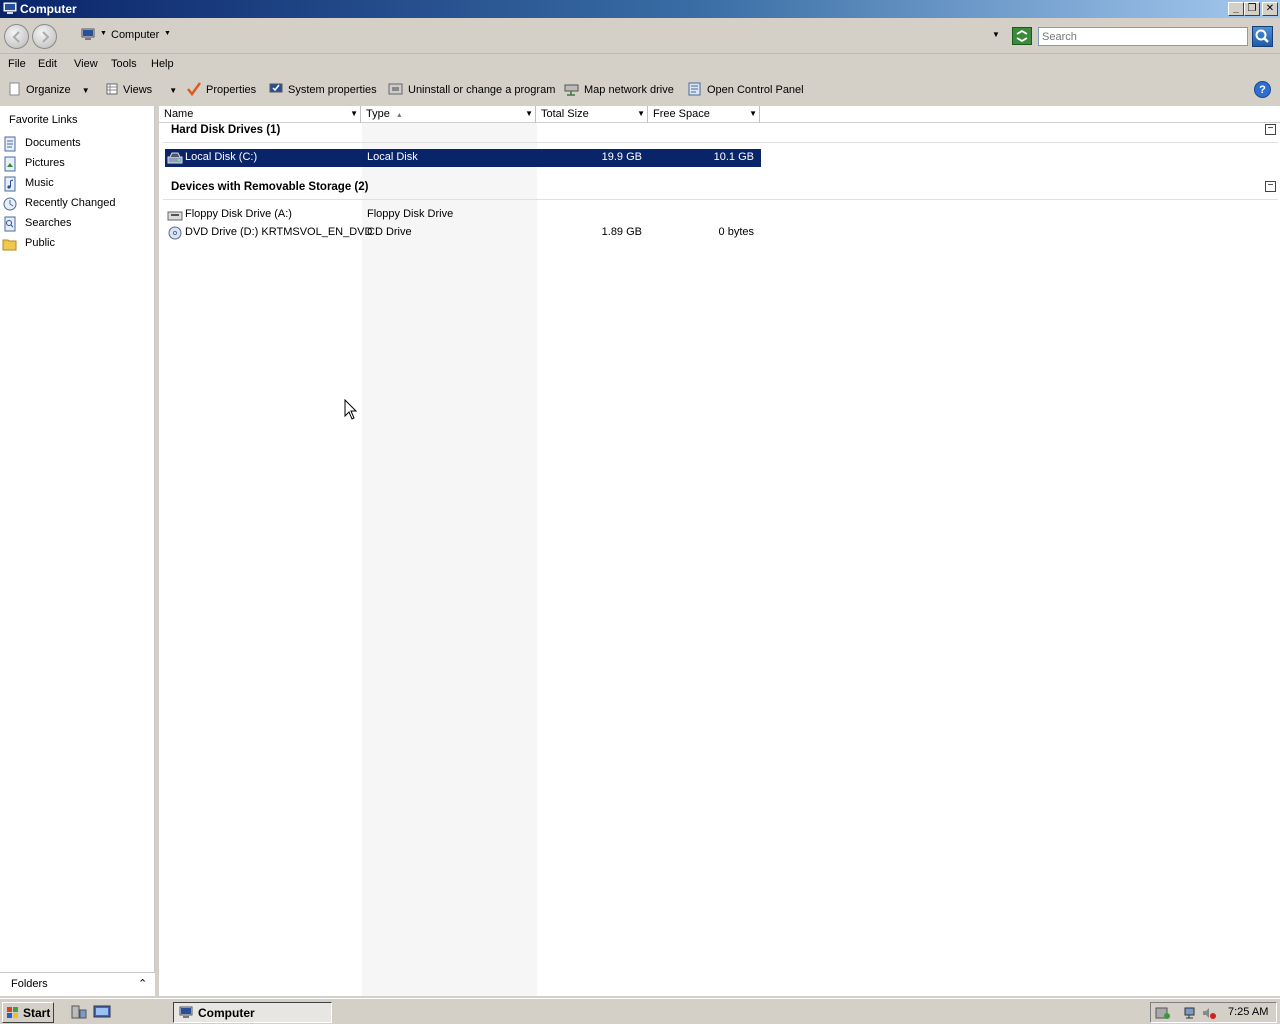 This screenshot has height=1024, width=1280. I want to click on properties-label: Properties, so click(231, 90).